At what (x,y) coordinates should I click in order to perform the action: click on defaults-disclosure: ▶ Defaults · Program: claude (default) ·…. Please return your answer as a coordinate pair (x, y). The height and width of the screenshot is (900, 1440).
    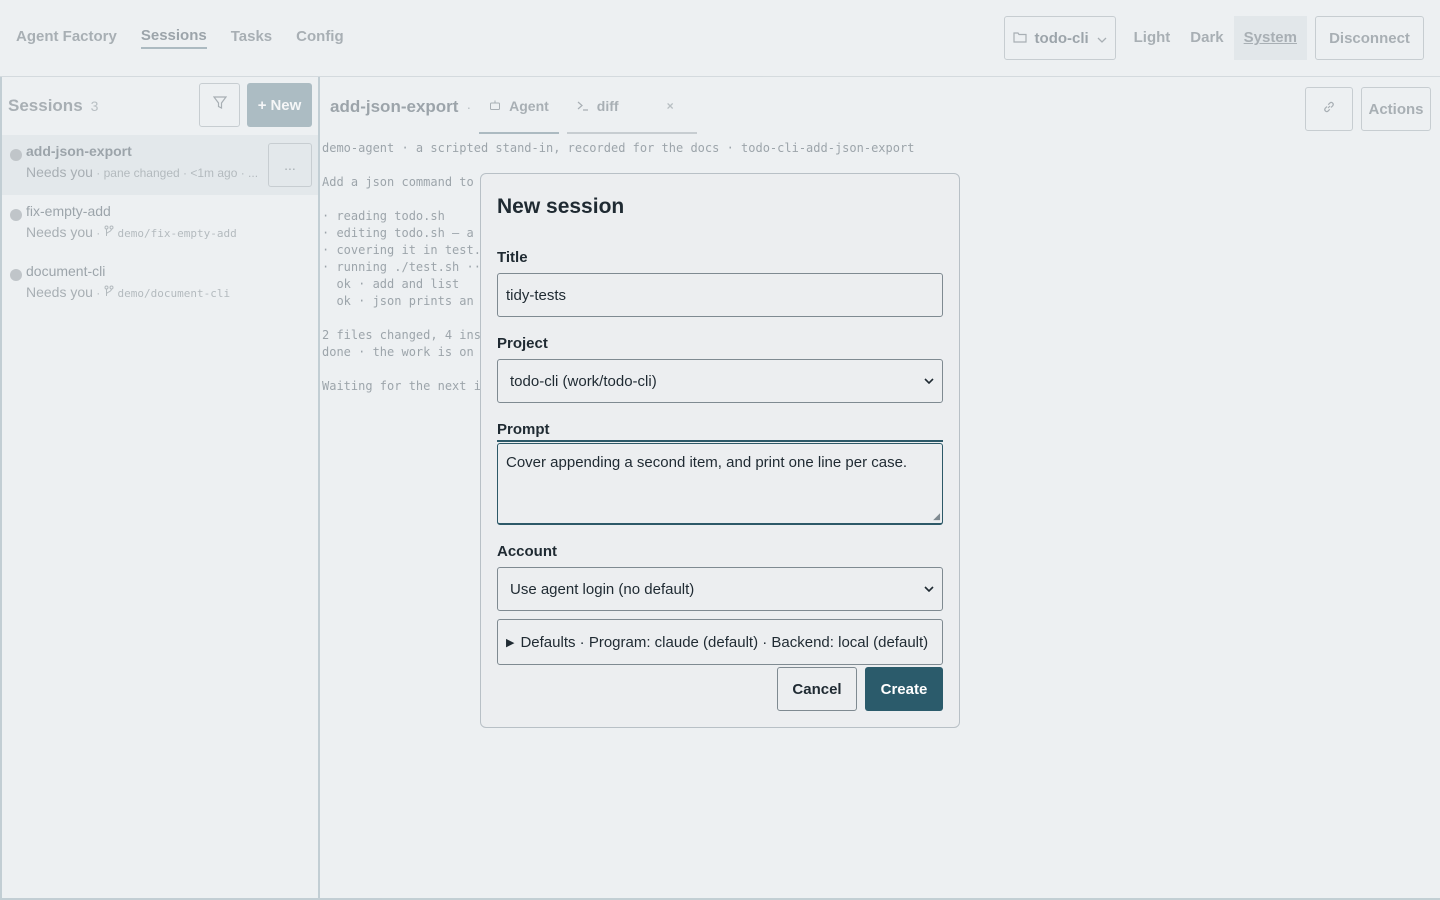
    Looking at the image, I should click on (720, 642).